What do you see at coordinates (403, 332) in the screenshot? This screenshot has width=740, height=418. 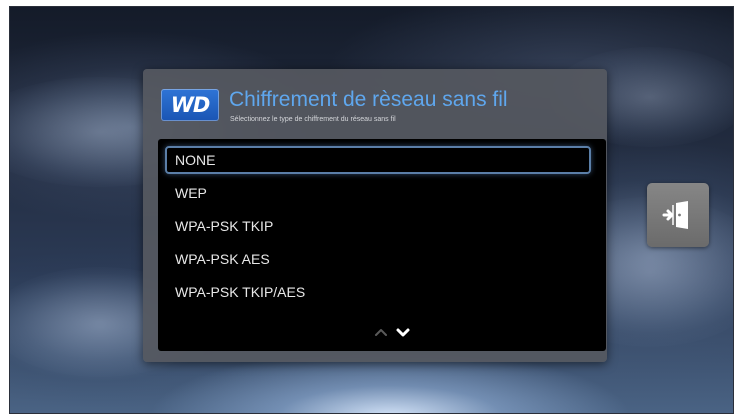 I see `chevron-down-icon` at bounding box center [403, 332].